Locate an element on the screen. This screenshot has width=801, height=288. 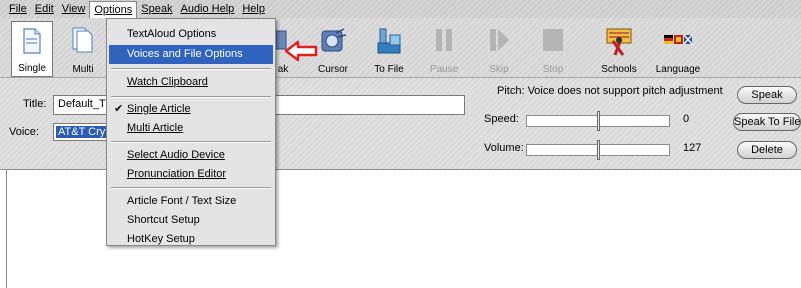
menu-item-multi-article: Multi Article is located at coordinates (191, 128).